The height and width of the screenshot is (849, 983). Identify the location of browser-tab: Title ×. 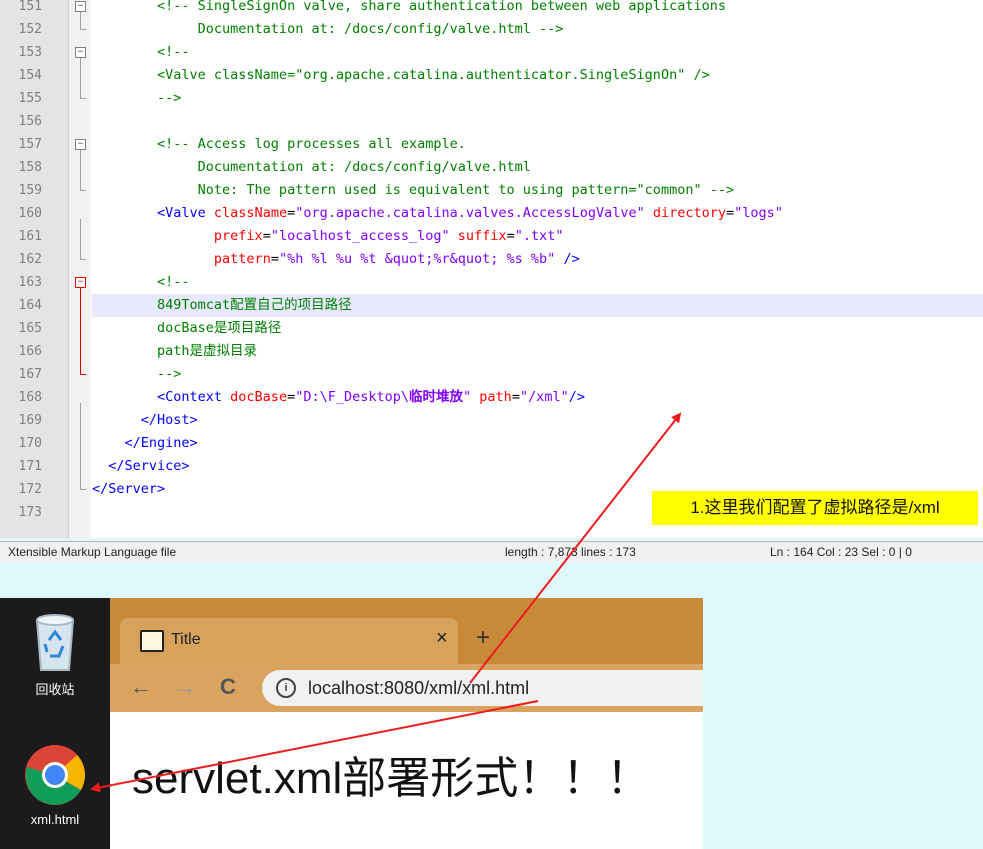
(289, 641).